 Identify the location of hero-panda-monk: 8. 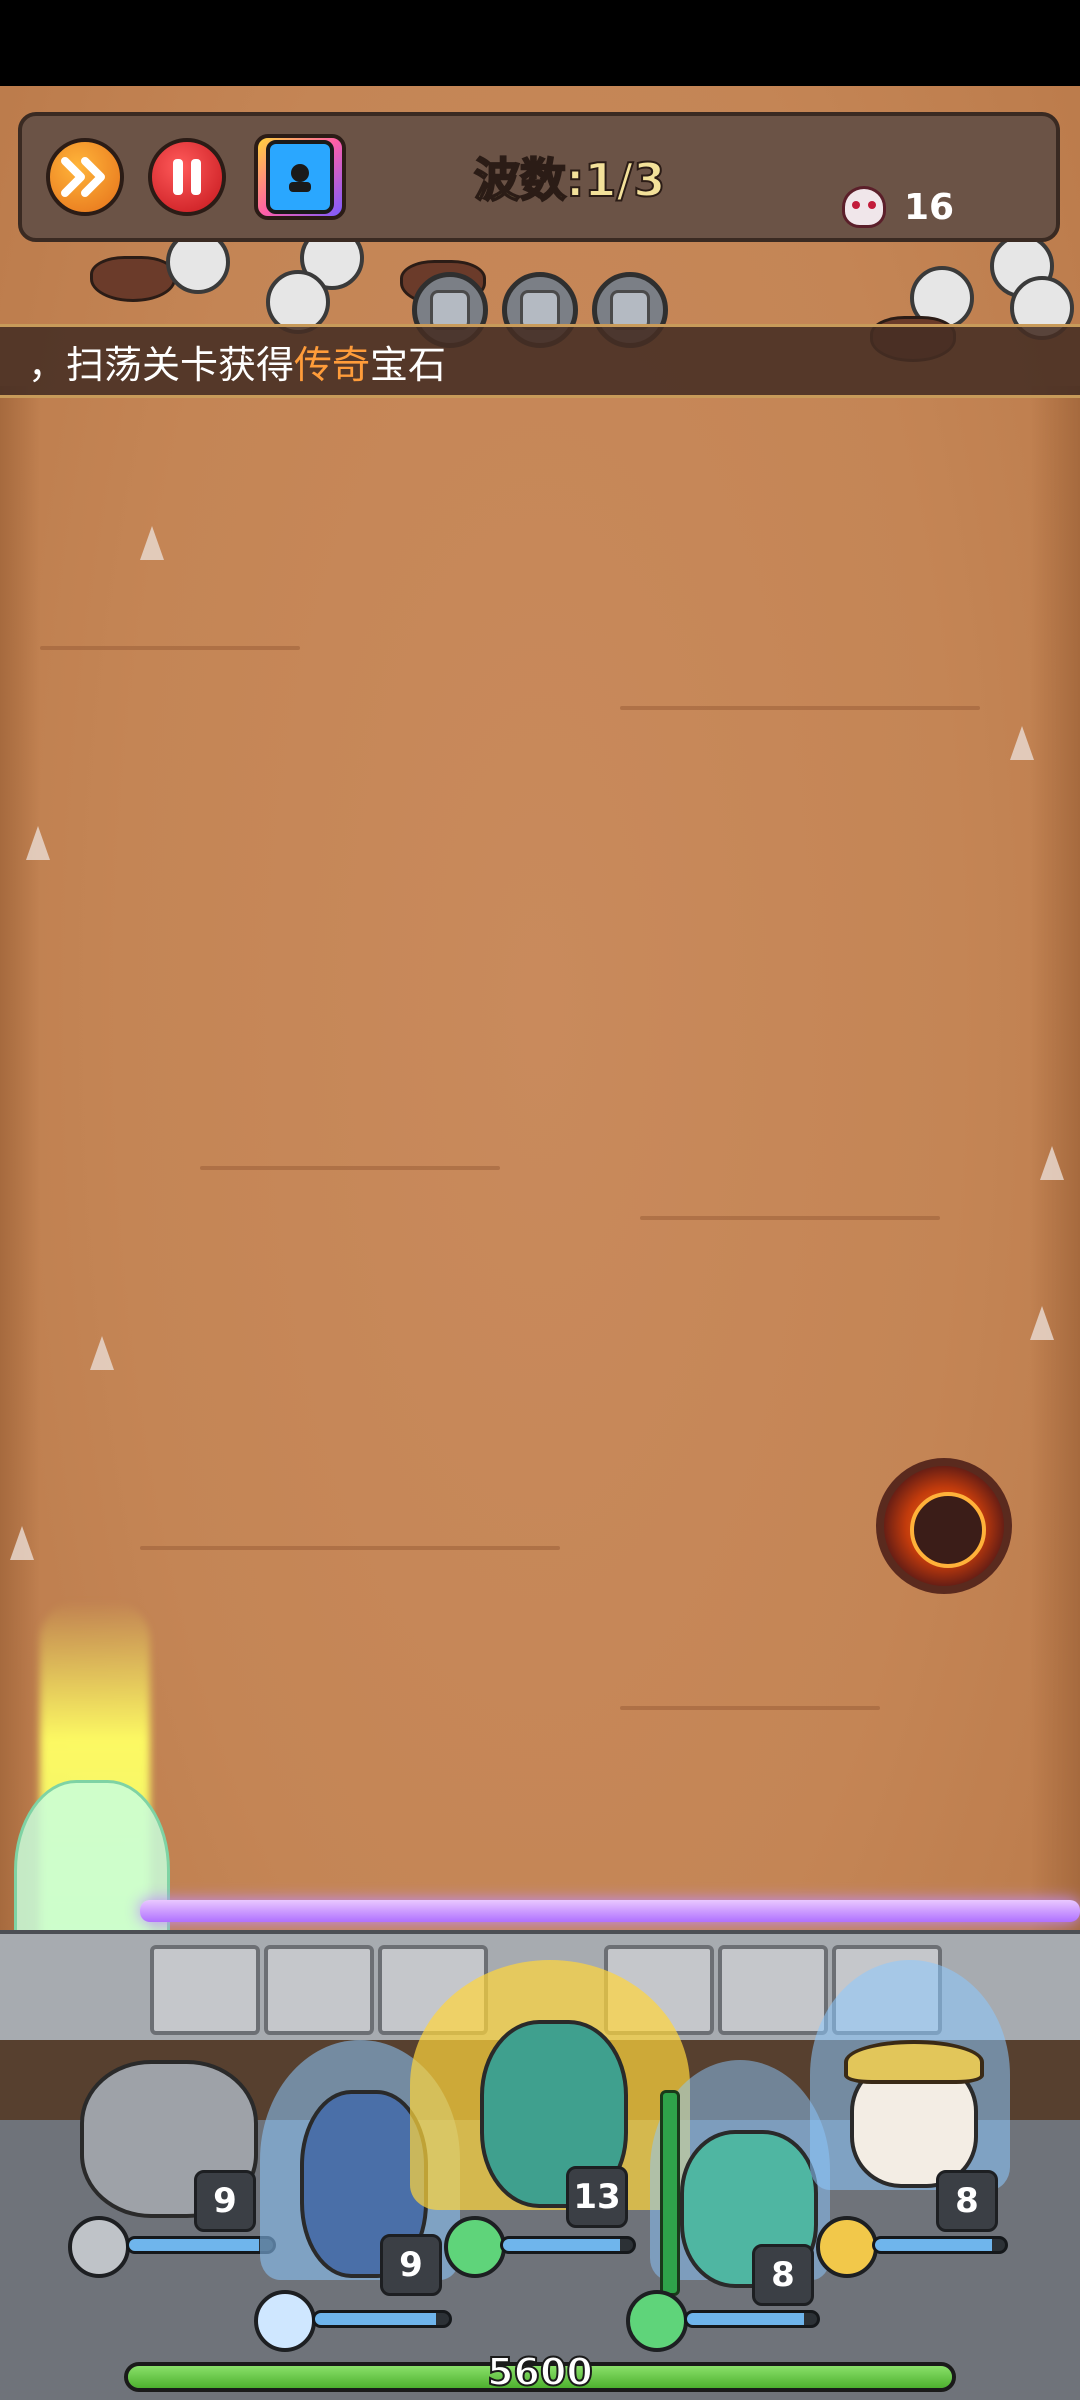
(910, 2096).